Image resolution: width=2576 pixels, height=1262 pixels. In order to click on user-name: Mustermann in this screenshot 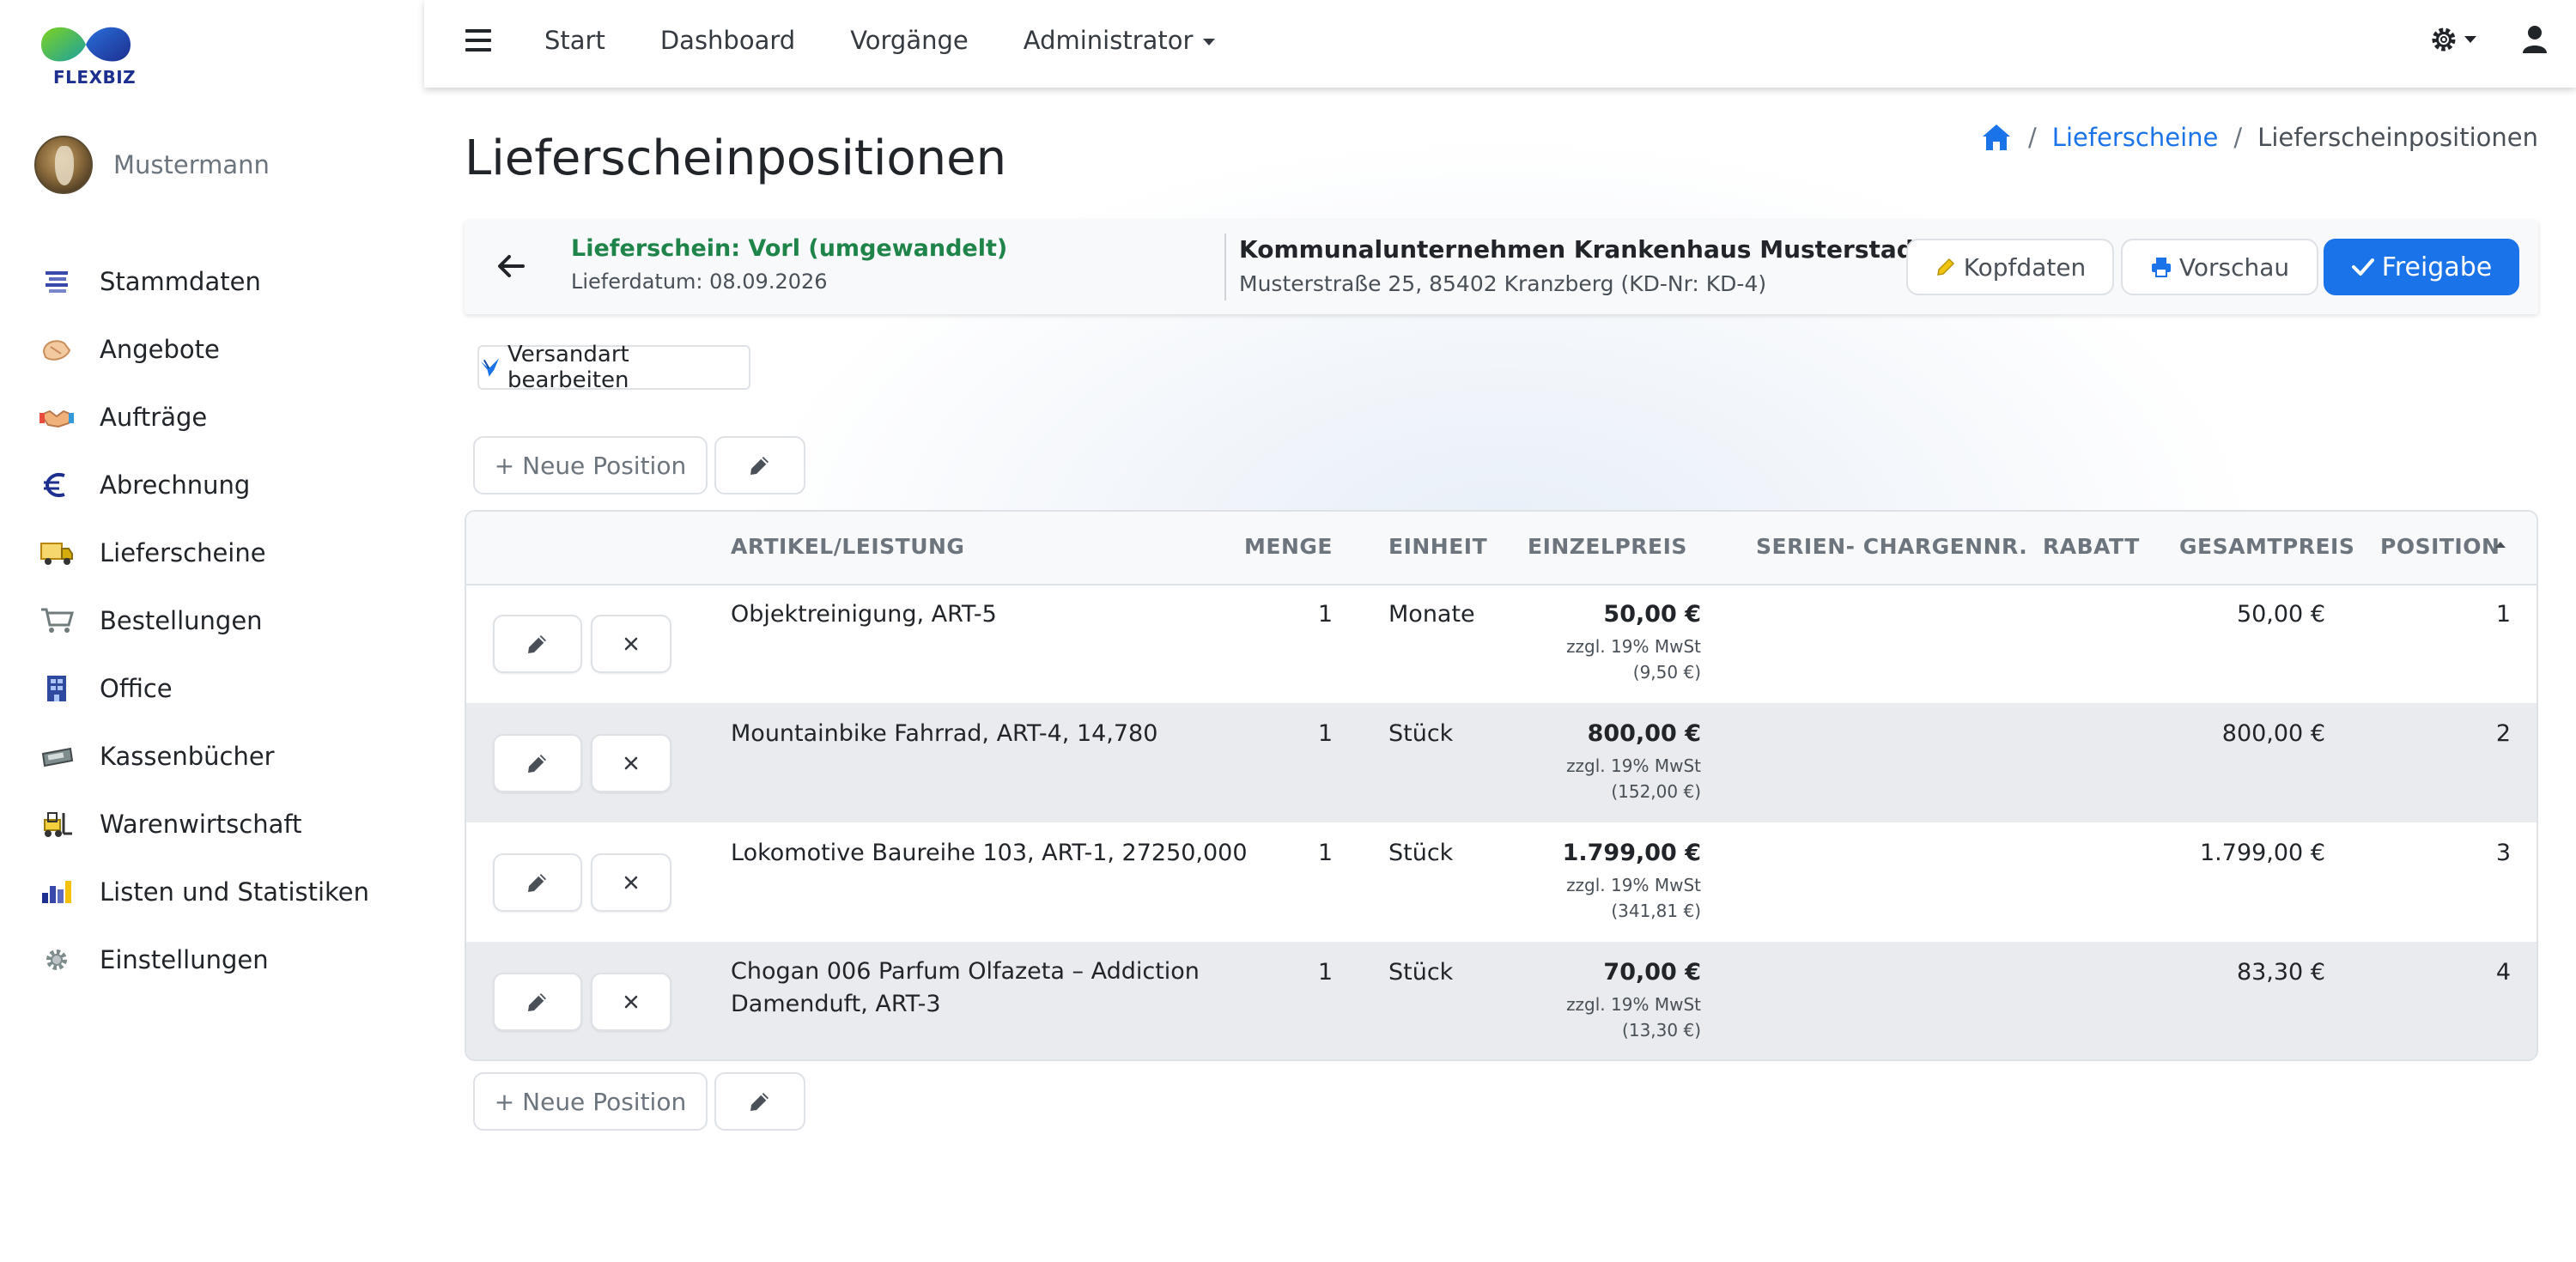, I will do `click(191, 164)`.